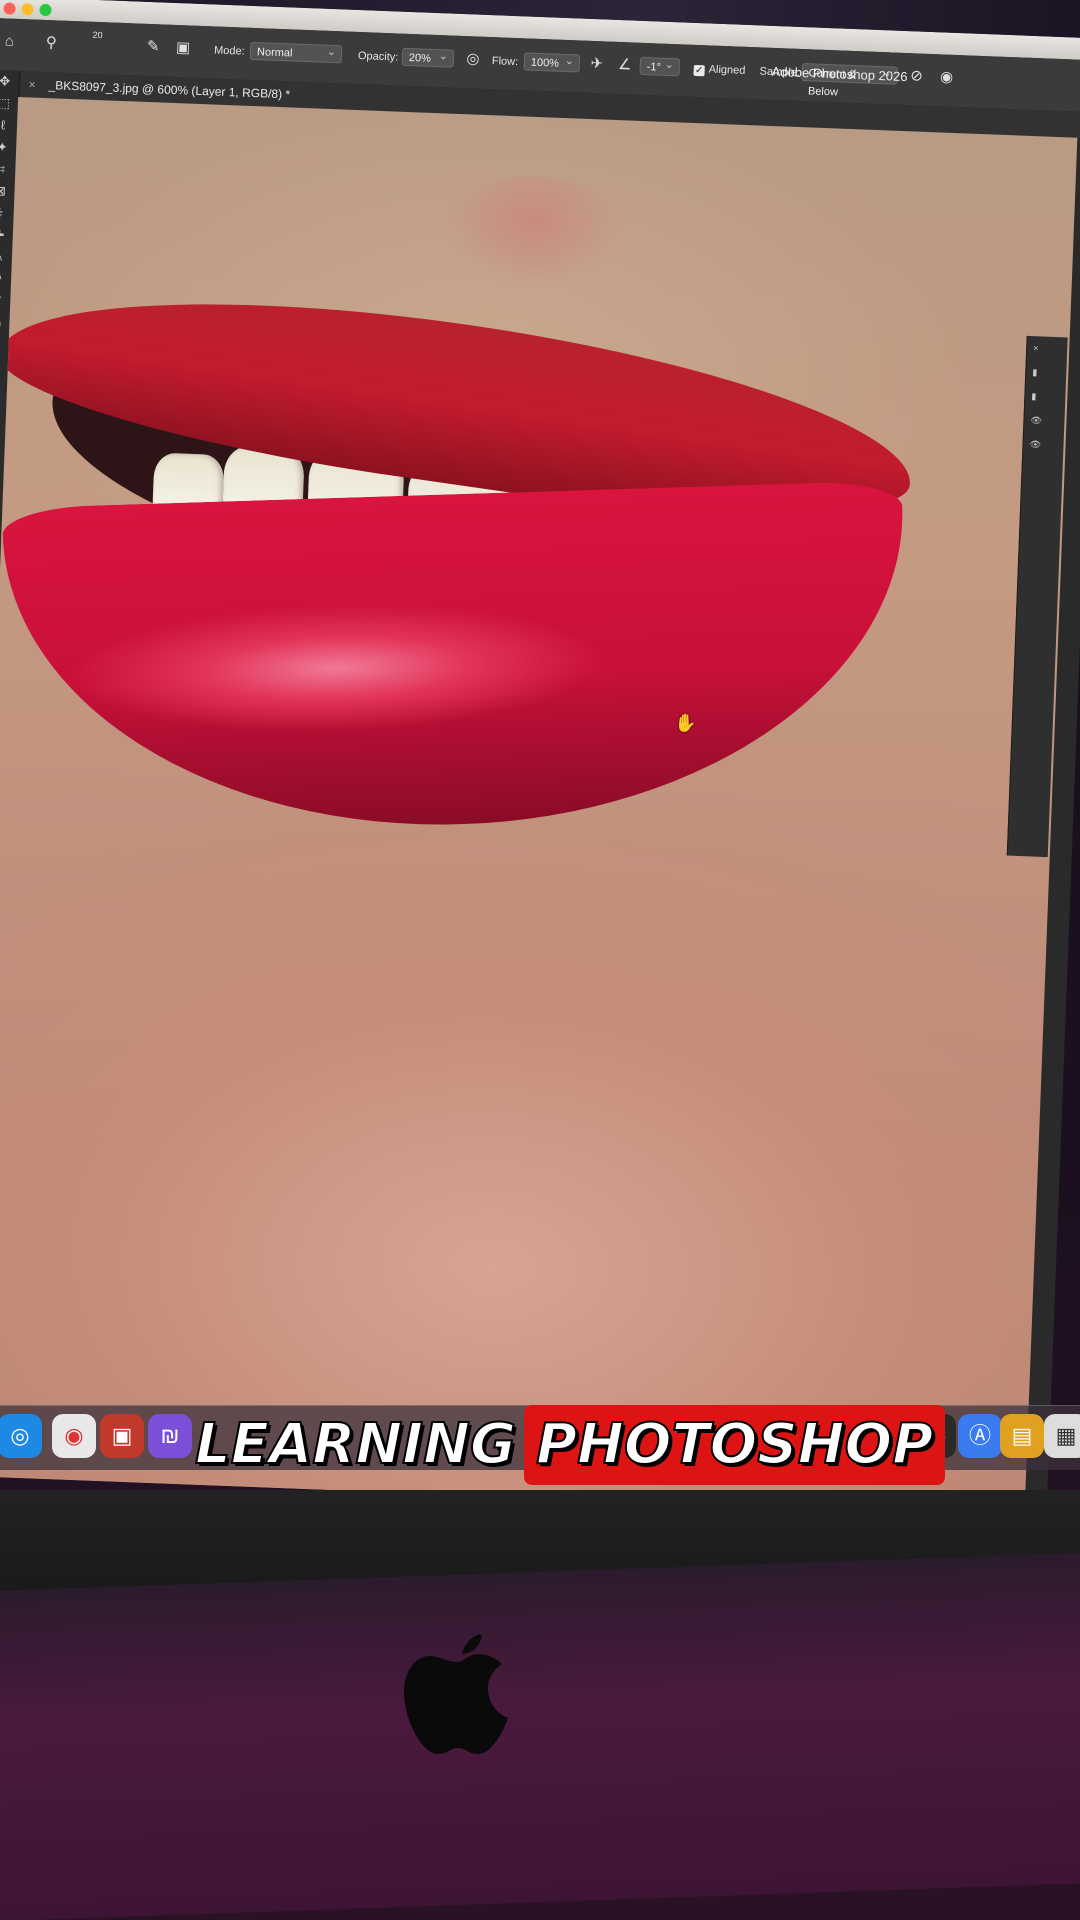 The width and height of the screenshot is (1080, 1920). I want to click on caption-part-1: LEARNING, so click(355, 1444).